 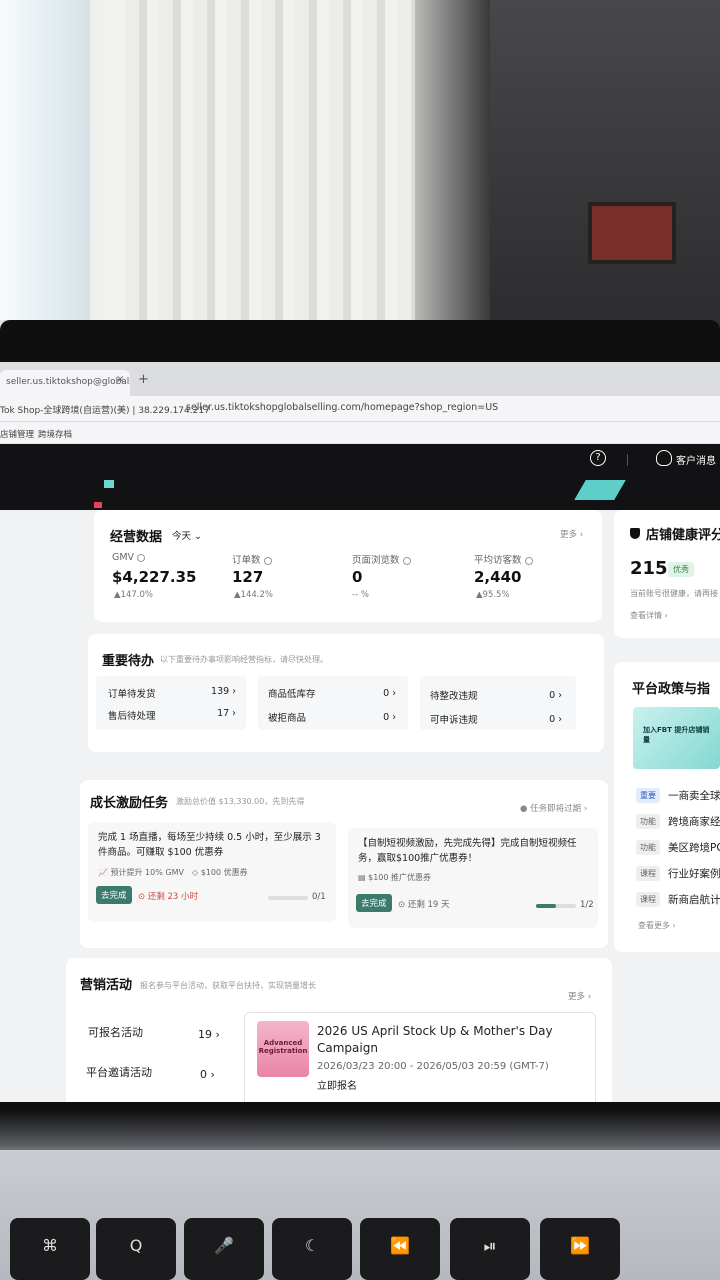 What do you see at coordinates (187, 535) in the screenshot?
I see `period-selector: 今天 ⌄` at bounding box center [187, 535].